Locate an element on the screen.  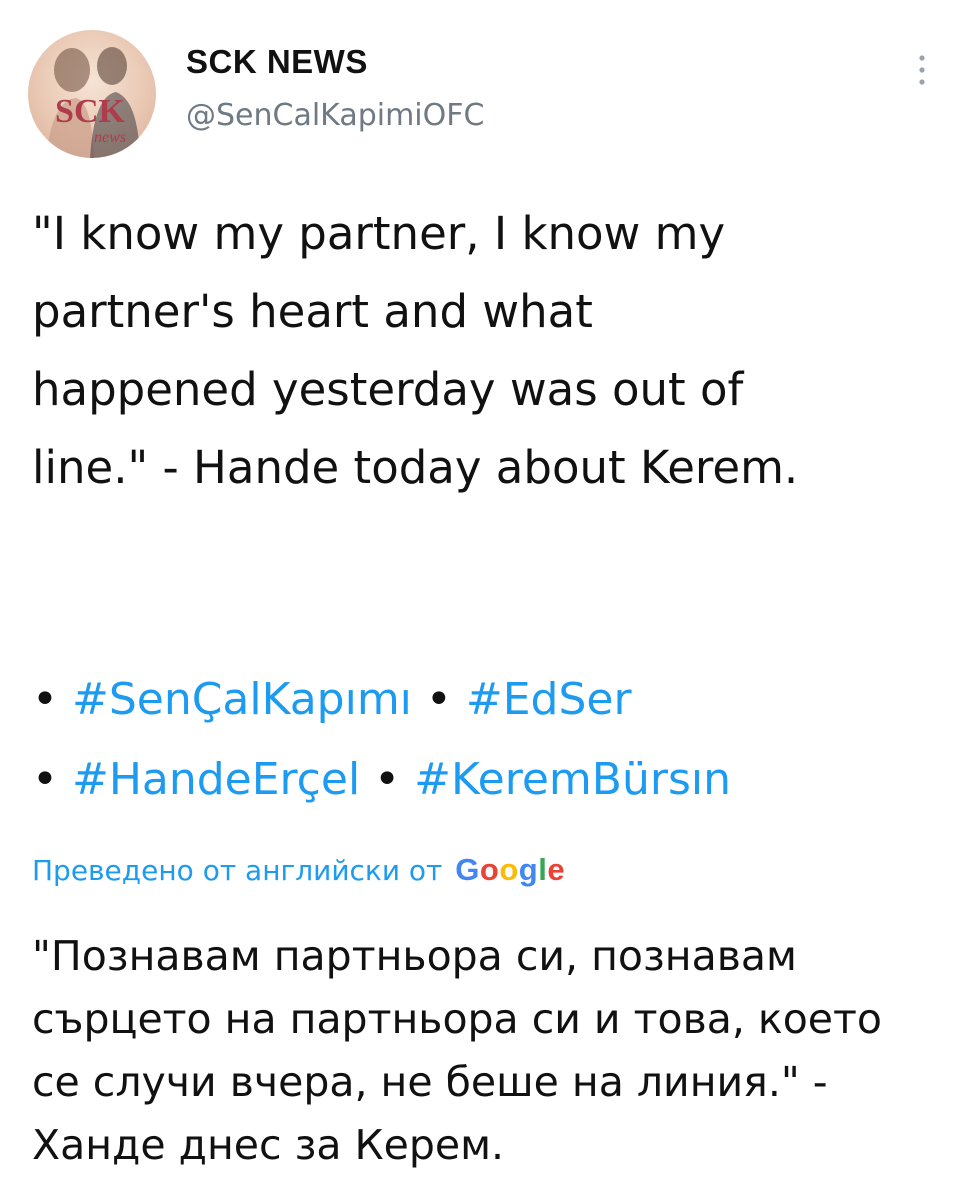
translation-attribution: Преведено от английски от Google is located at coordinates (298, 870).